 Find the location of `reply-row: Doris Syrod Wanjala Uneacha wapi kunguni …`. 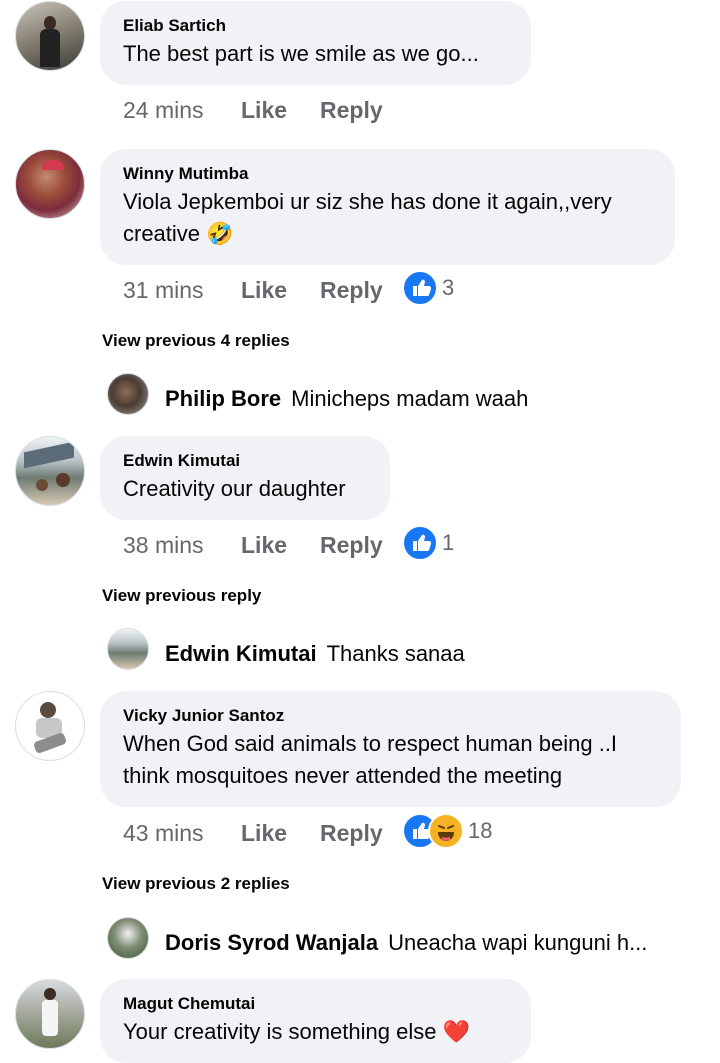

reply-row: Doris Syrod Wanjala Uneacha wapi kunguni … is located at coordinates (406, 943).